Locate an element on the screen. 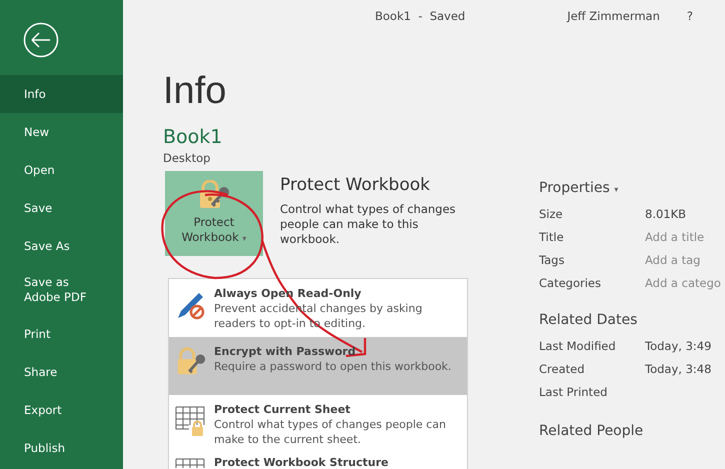 The image size is (725, 469). properties-heading: Properties ▾ is located at coordinates (632, 188).